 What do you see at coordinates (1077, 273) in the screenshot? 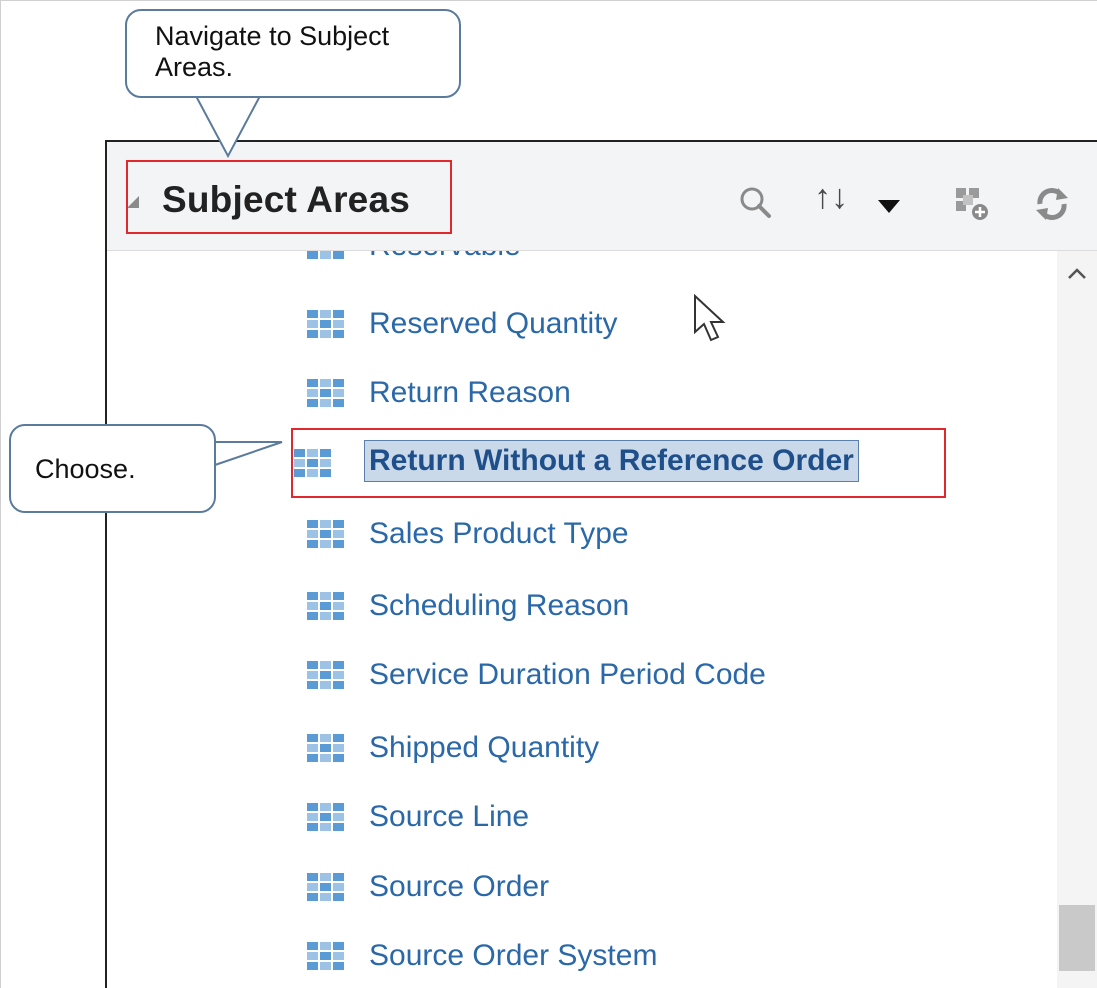
I see `scroll-up-icon` at bounding box center [1077, 273].